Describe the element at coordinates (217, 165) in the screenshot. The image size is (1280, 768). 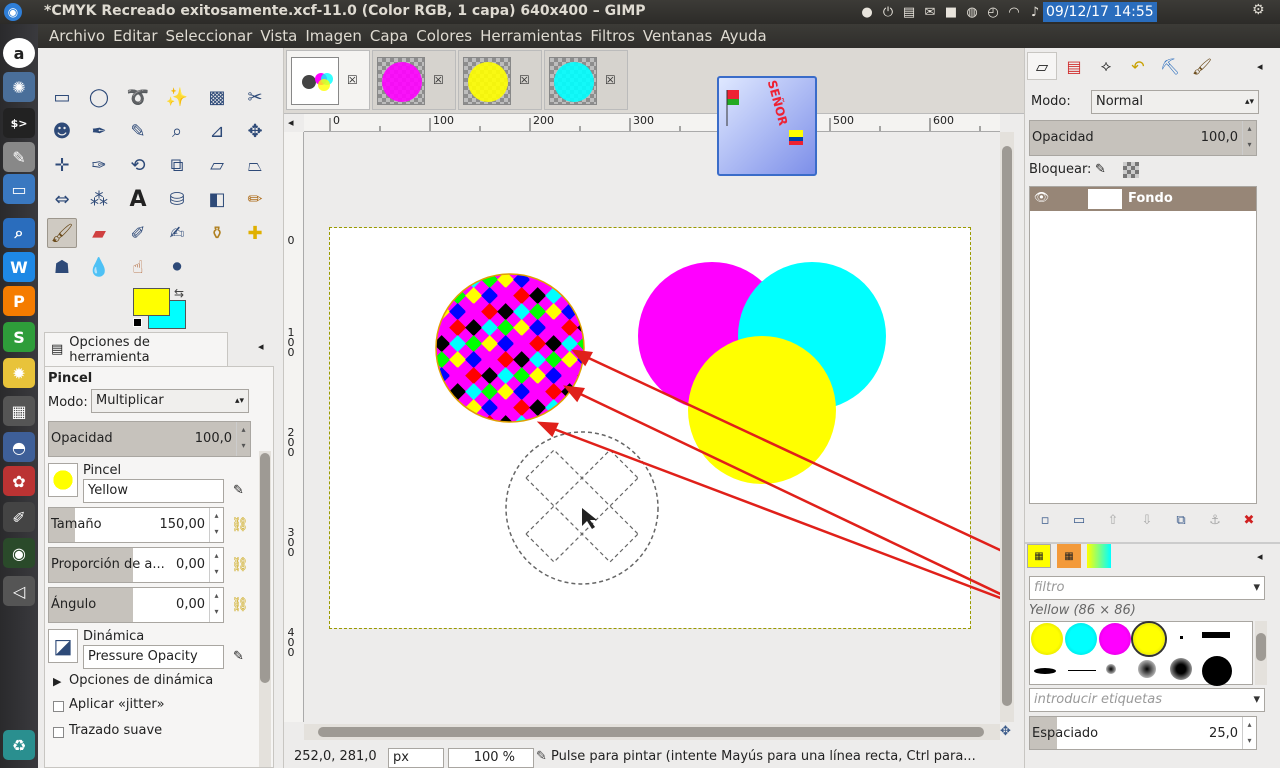
I see `shear-icon: ▱` at that location.